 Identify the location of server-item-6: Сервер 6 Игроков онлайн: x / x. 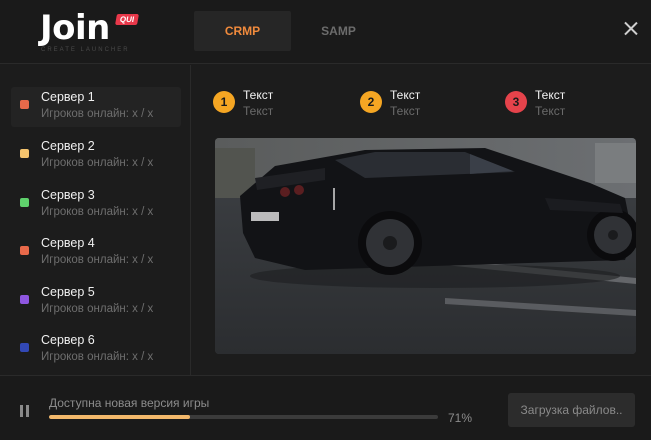
(96, 350).